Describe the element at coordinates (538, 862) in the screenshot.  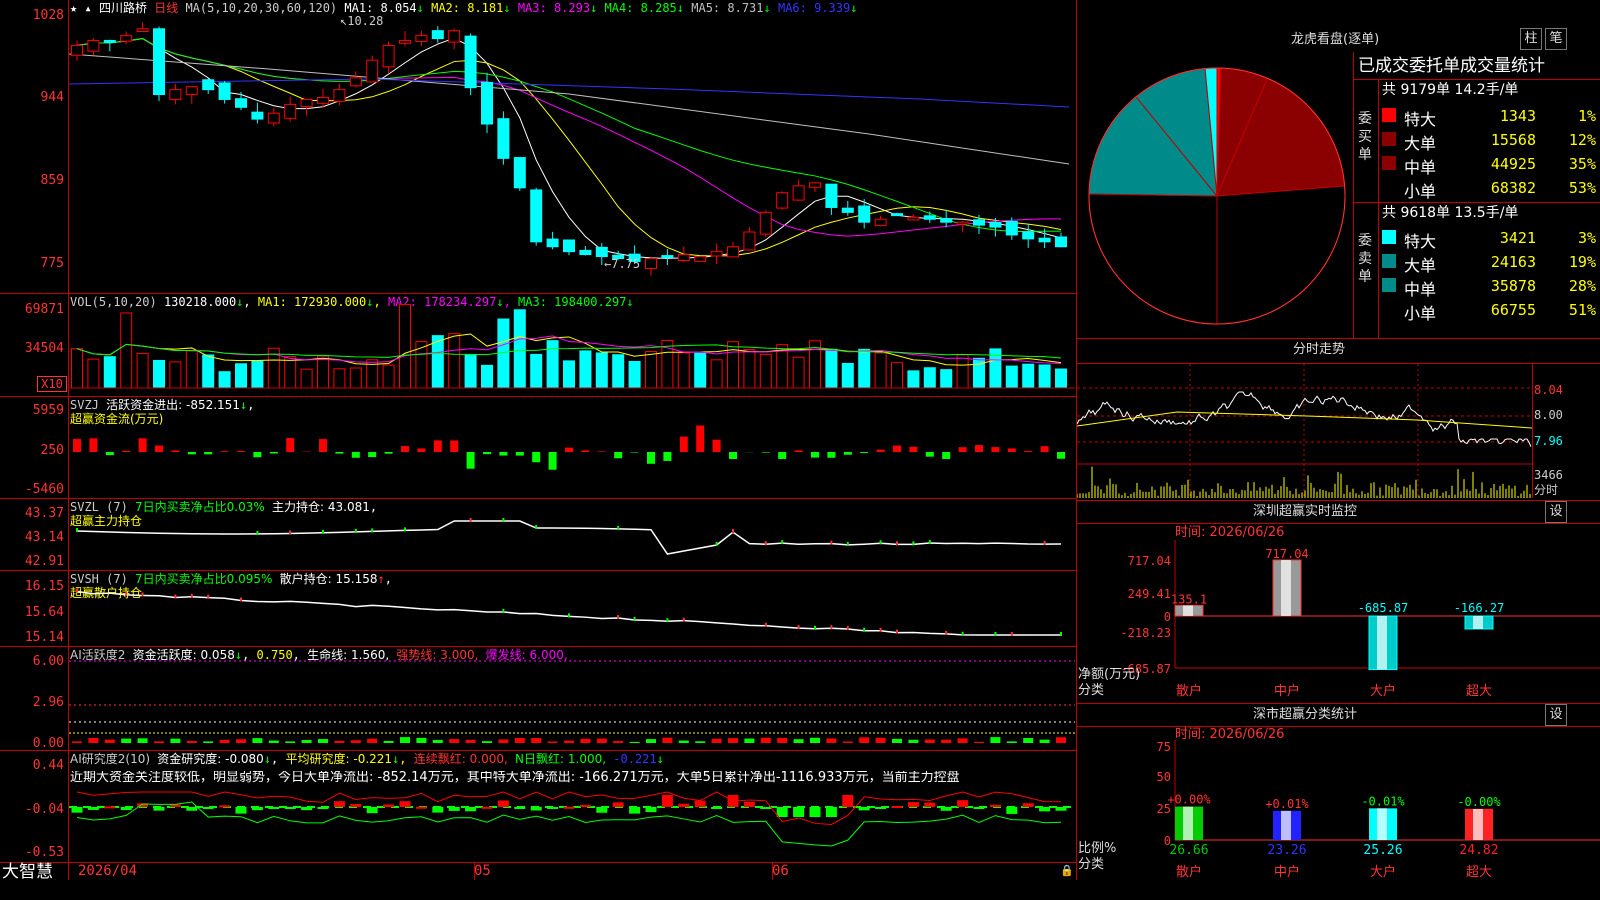
I see `pane-separator` at that location.